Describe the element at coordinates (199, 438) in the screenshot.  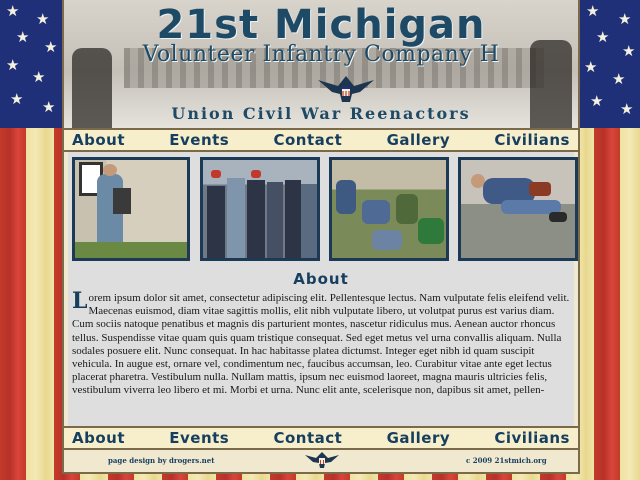
I see `footer-nav-link-events: Events` at that location.